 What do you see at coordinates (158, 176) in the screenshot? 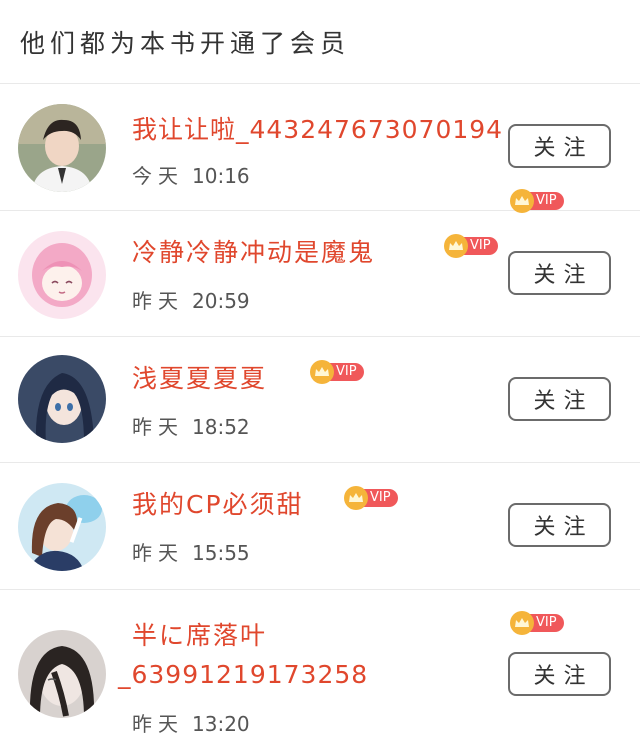
I see `timestamp-day: 今天` at bounding box center [158, 176].